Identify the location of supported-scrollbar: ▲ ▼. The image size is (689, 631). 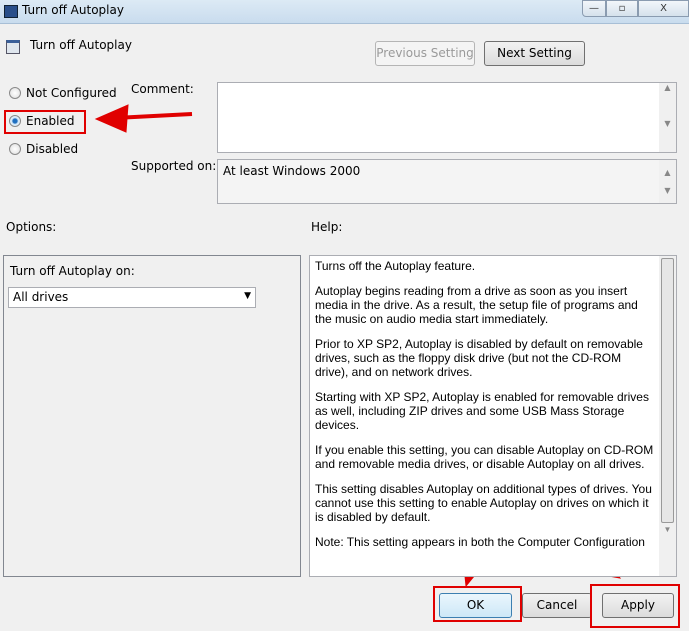
(667, 181).